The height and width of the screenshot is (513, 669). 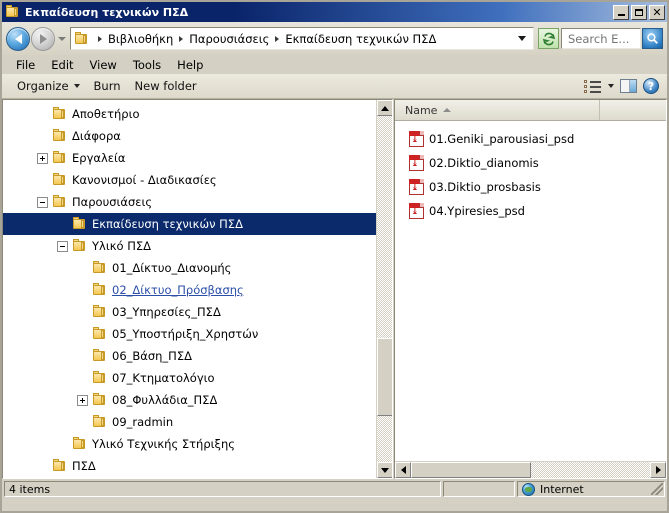 What do you see at coordinates (166, 86) in the screenshot?
I see `new-folder-button: New folder` at bounding box center [166, 86].